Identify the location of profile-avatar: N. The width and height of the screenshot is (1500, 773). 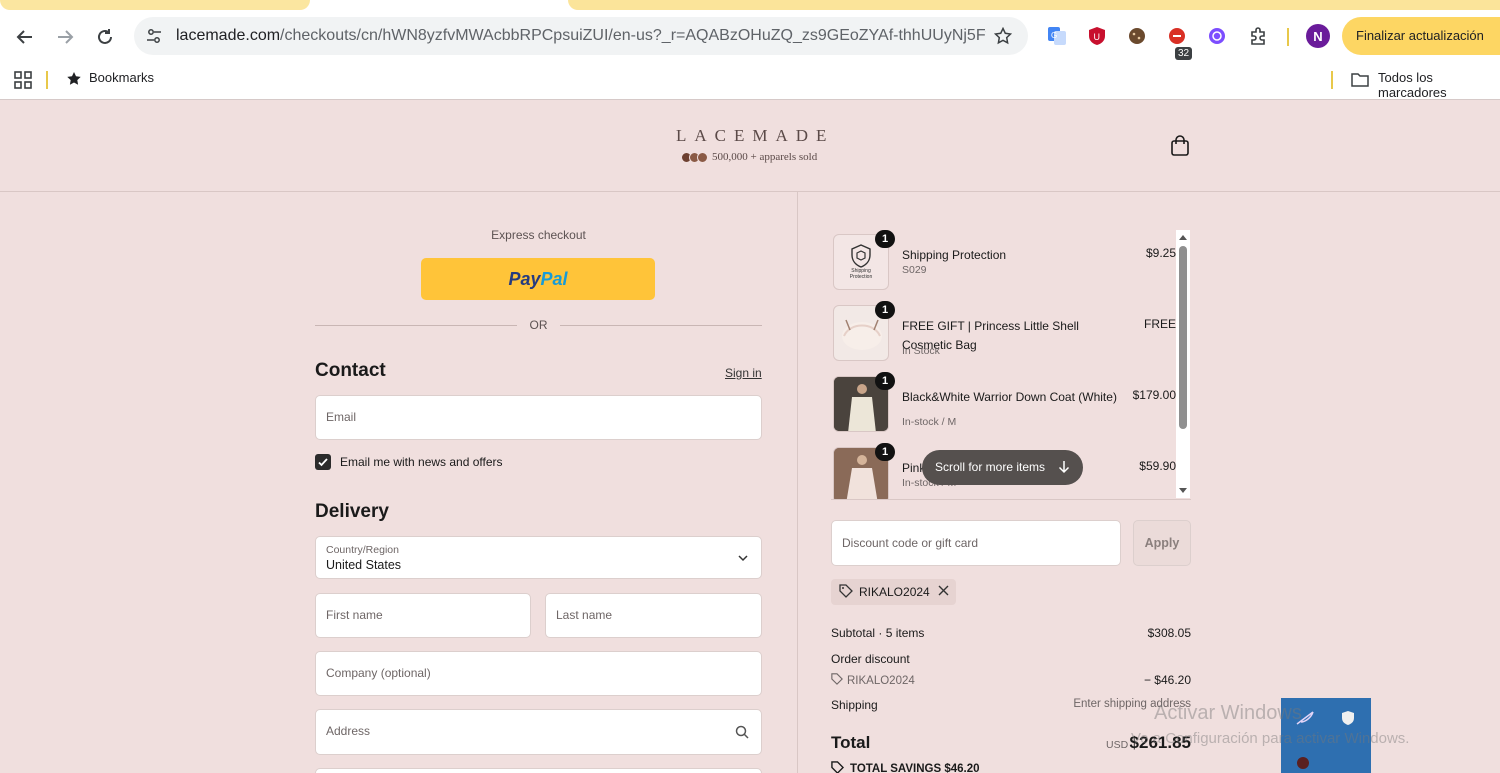
(1318, 36).